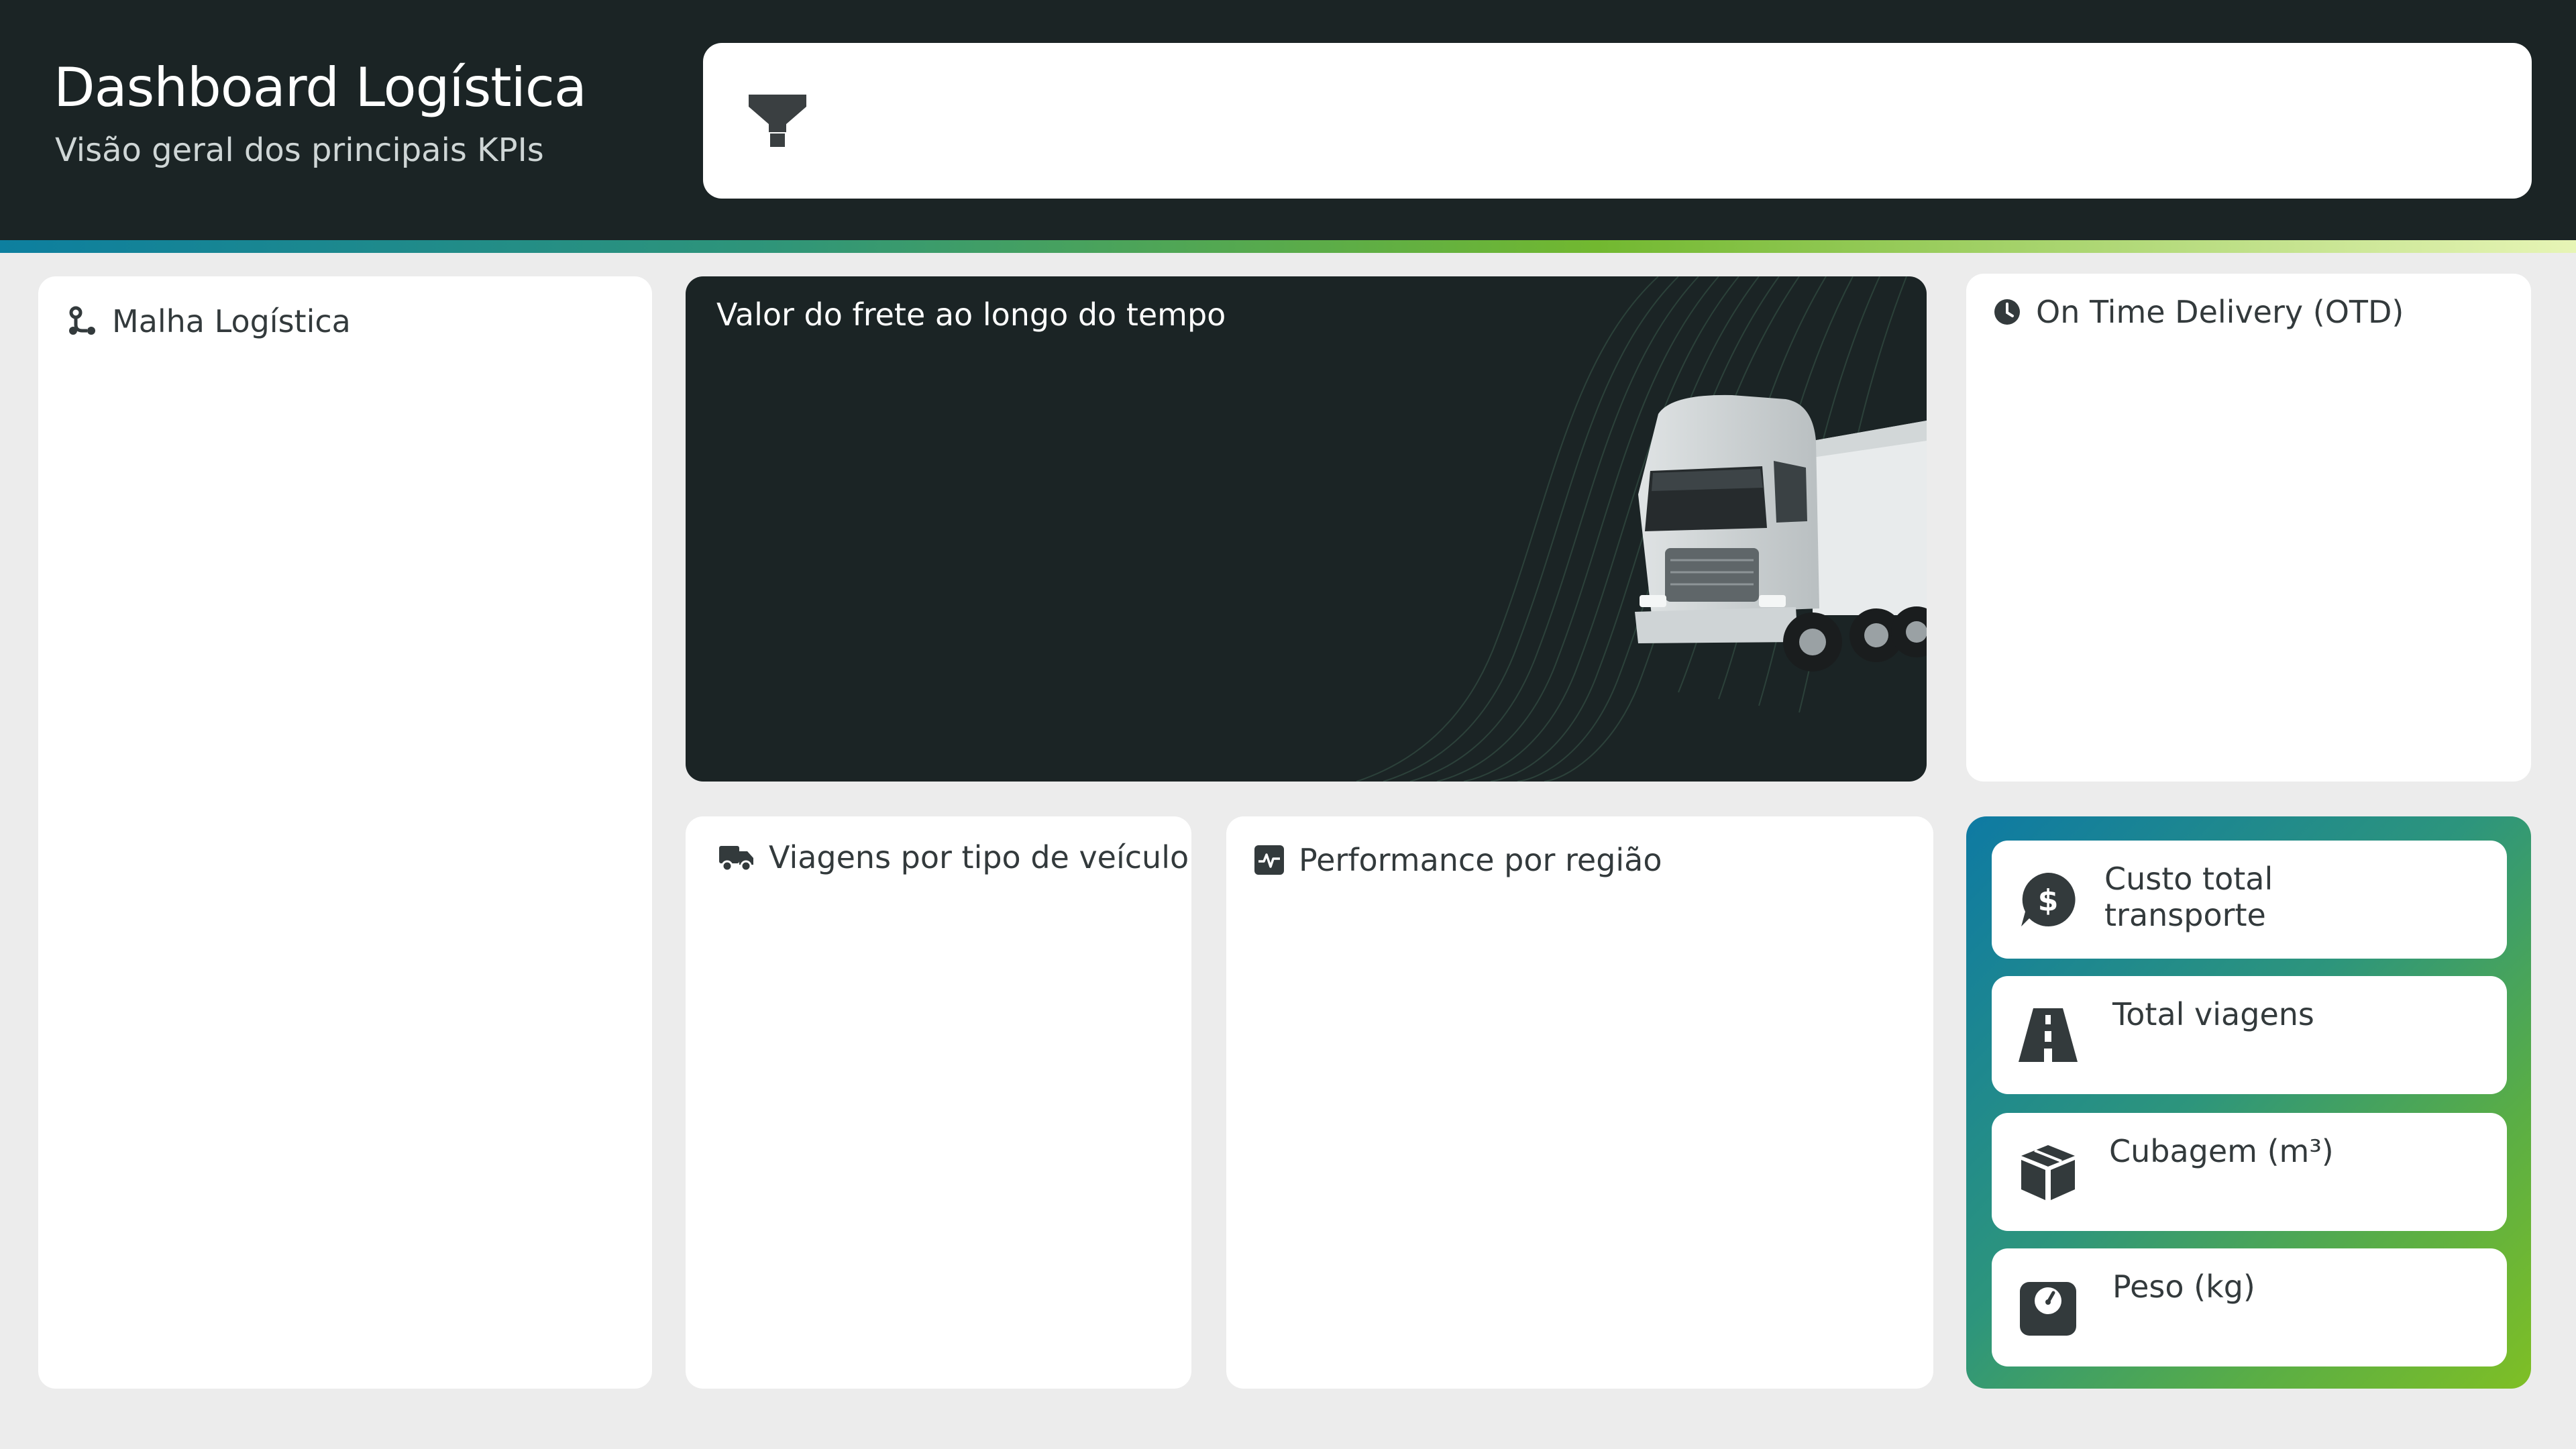 The width and height of the screenshot is (2576, 1449). I want to click on road-icon, so click(2048, 1035).